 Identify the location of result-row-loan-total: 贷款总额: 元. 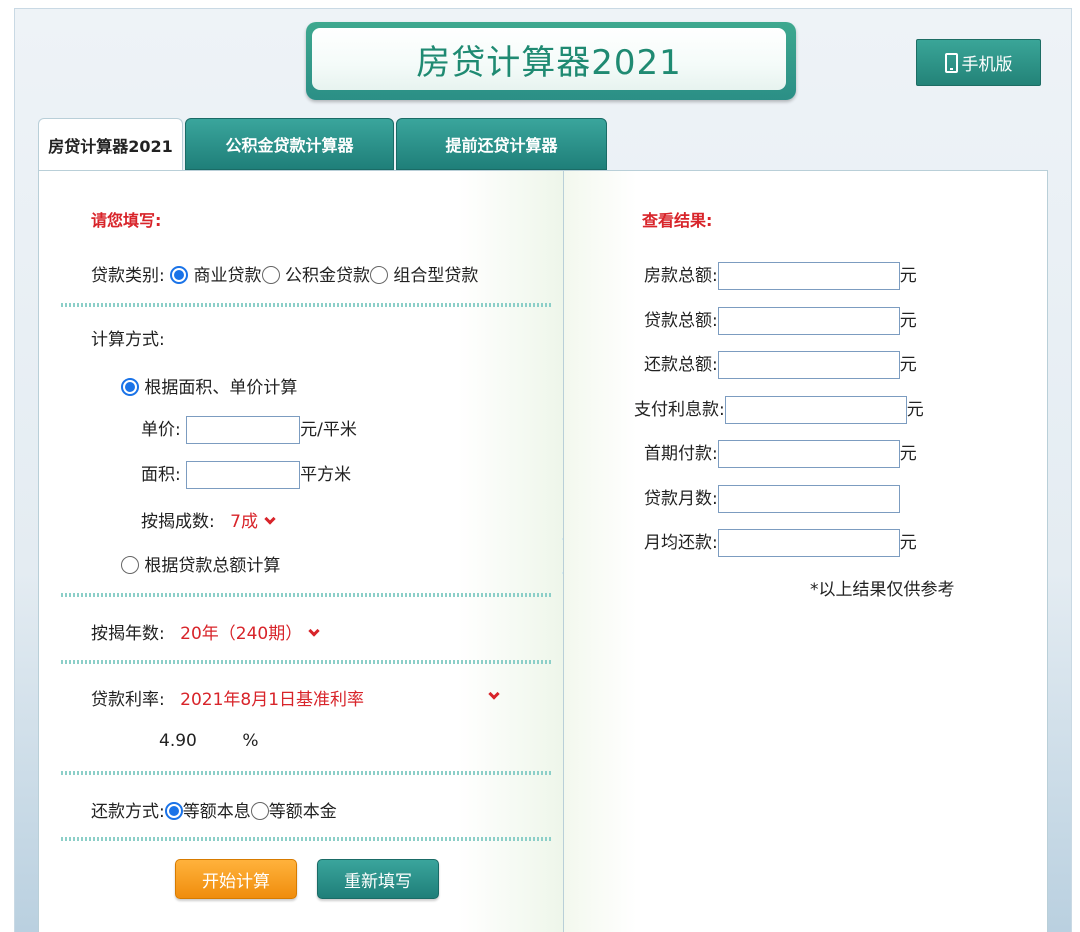
(780, 320).